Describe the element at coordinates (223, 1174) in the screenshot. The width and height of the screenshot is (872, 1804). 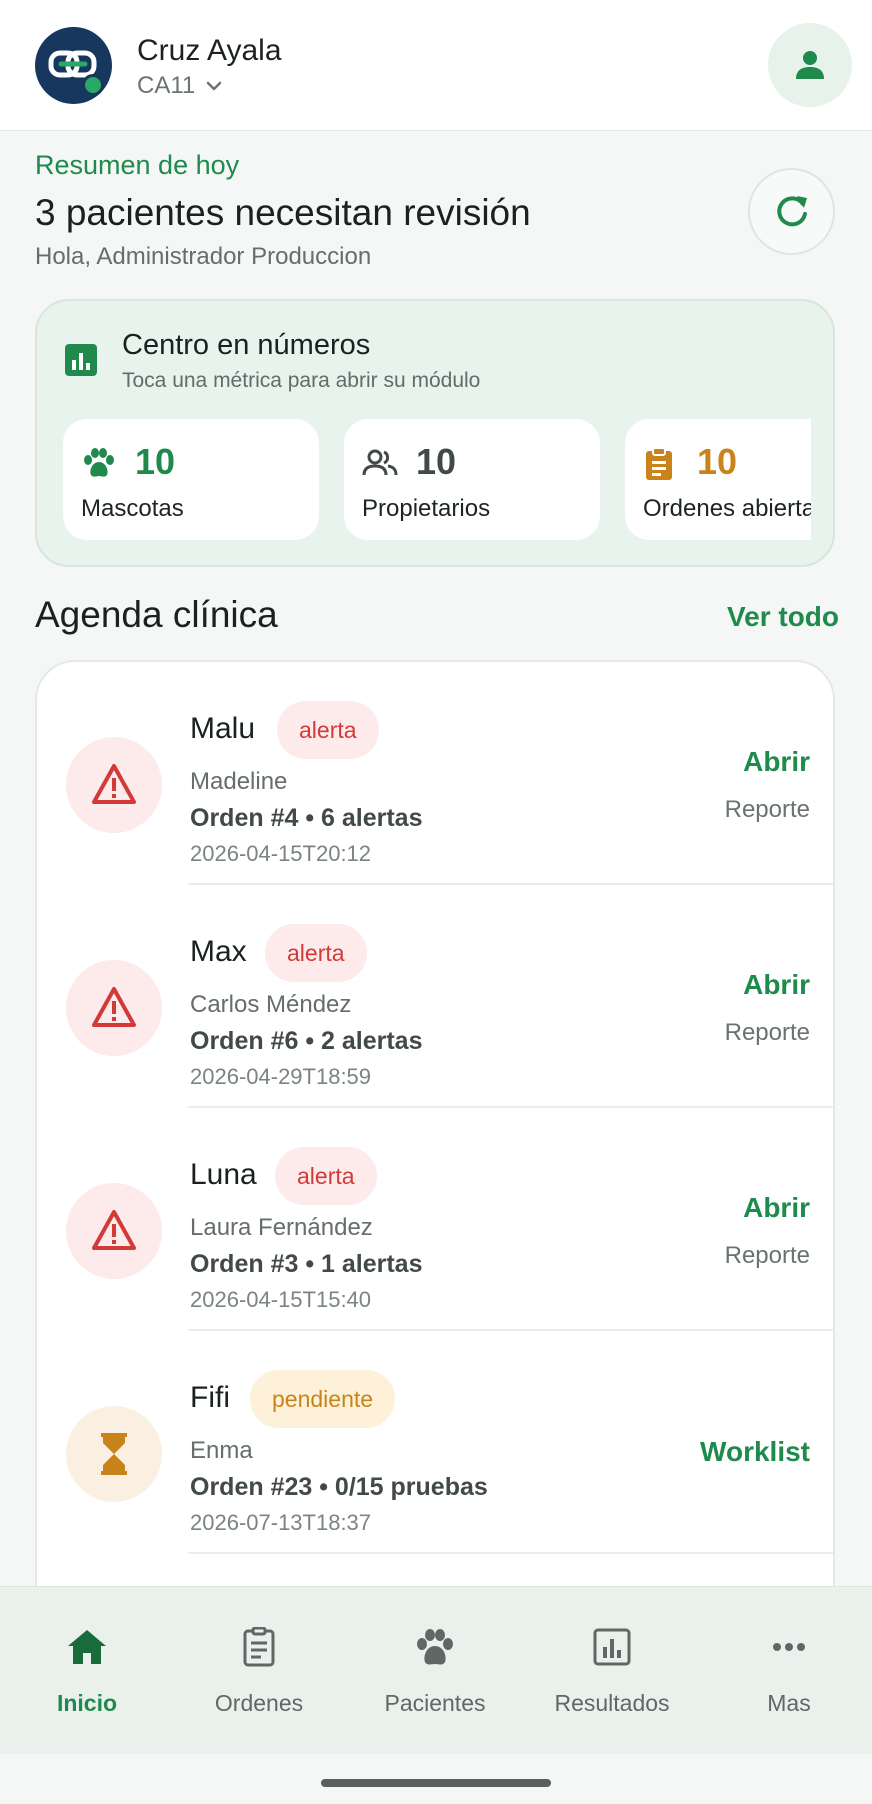
I see `pet-name: Luna` at that location.